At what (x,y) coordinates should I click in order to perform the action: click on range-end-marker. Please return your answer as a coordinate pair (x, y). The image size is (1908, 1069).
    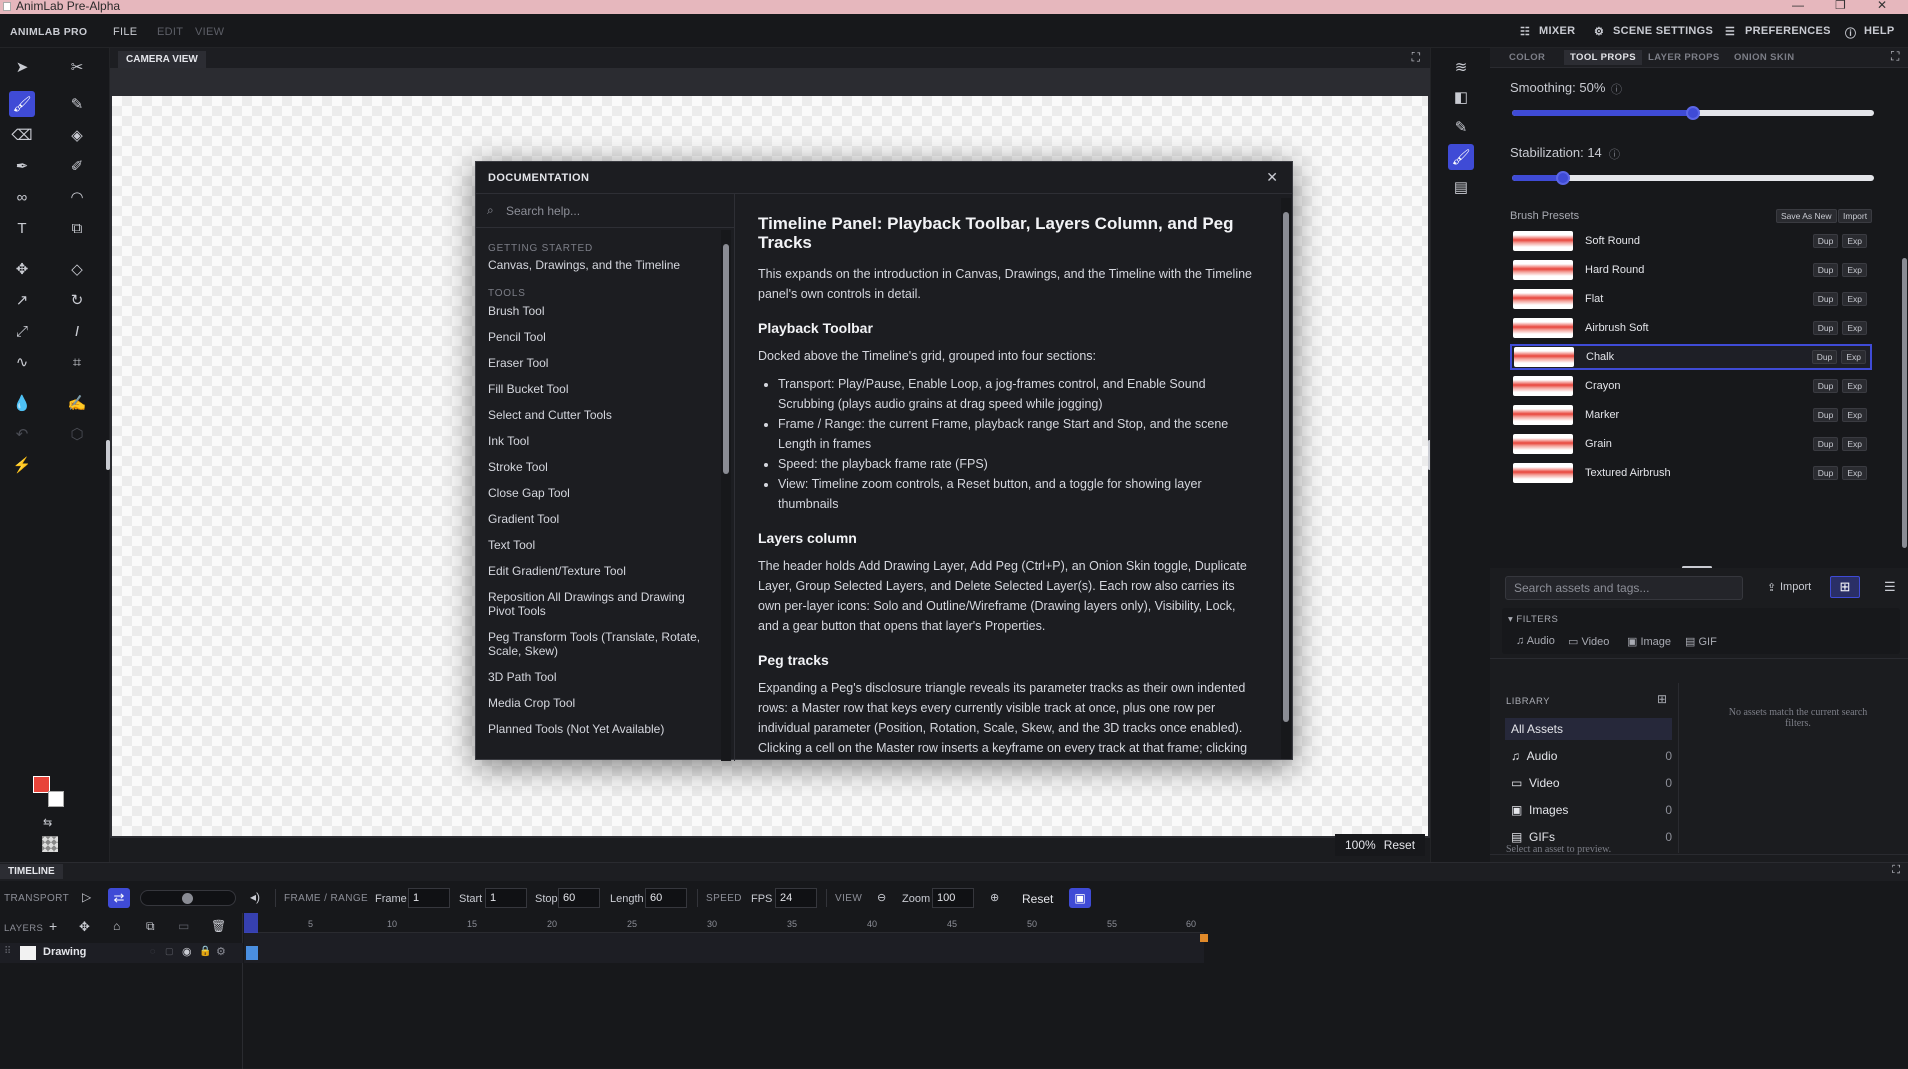
    Looking at the image, I should click on (1204, 938).